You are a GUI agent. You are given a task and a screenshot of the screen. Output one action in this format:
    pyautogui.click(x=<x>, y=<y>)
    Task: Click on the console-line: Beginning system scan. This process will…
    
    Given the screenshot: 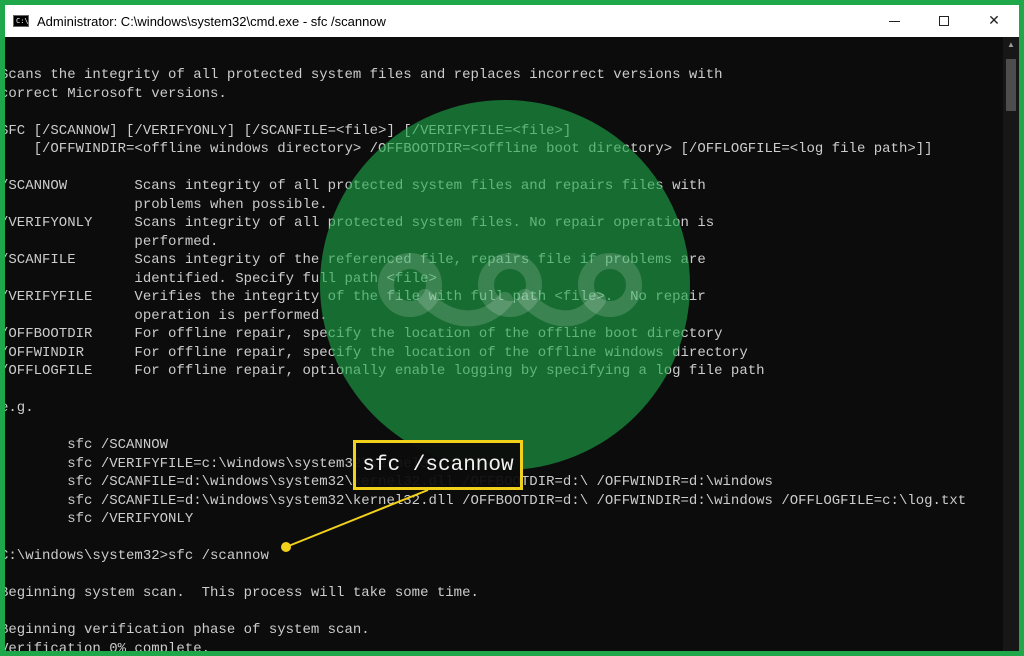 What is the action you would take?
    pyautogui.click(x=242, y=593)
    